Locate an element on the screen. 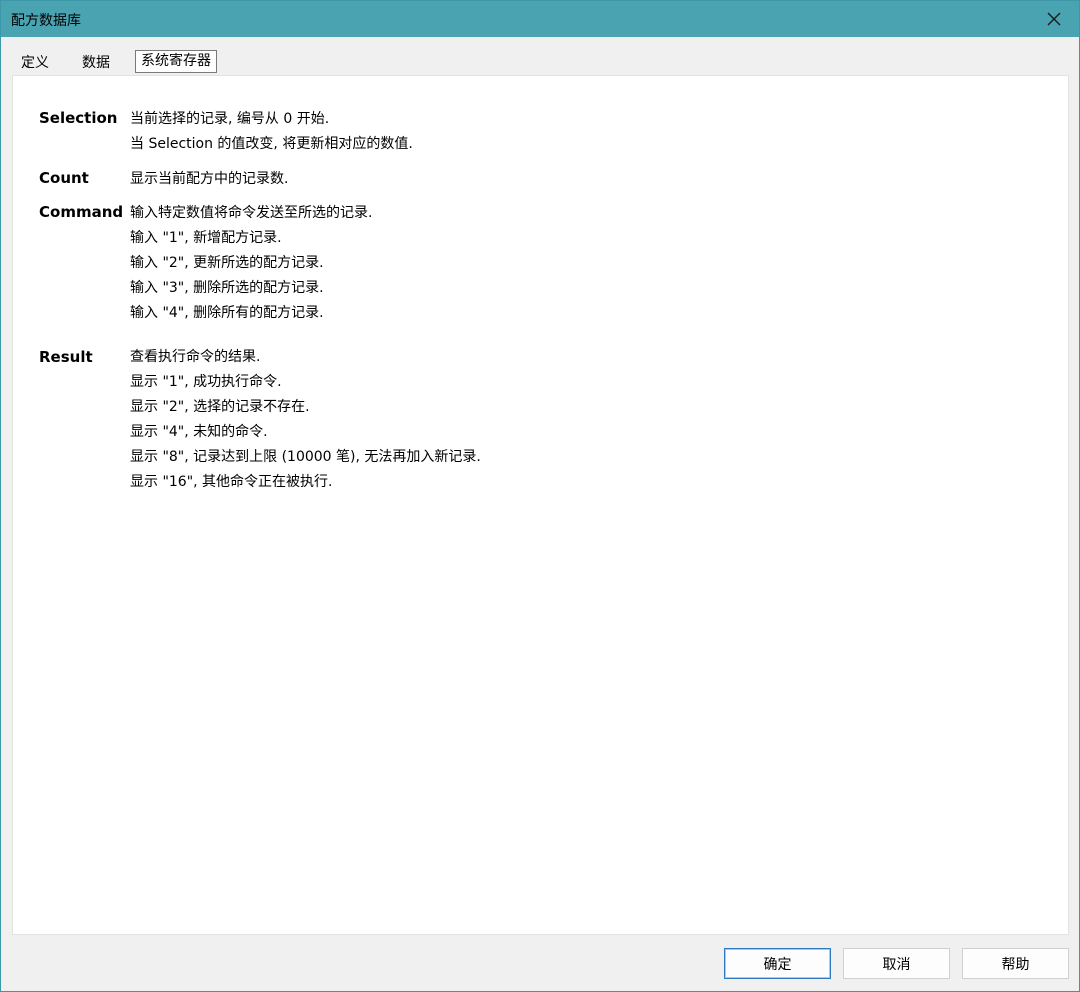 The image size is (1080, 992). tab-definition: 定义 is located at coordinates (35, 63).